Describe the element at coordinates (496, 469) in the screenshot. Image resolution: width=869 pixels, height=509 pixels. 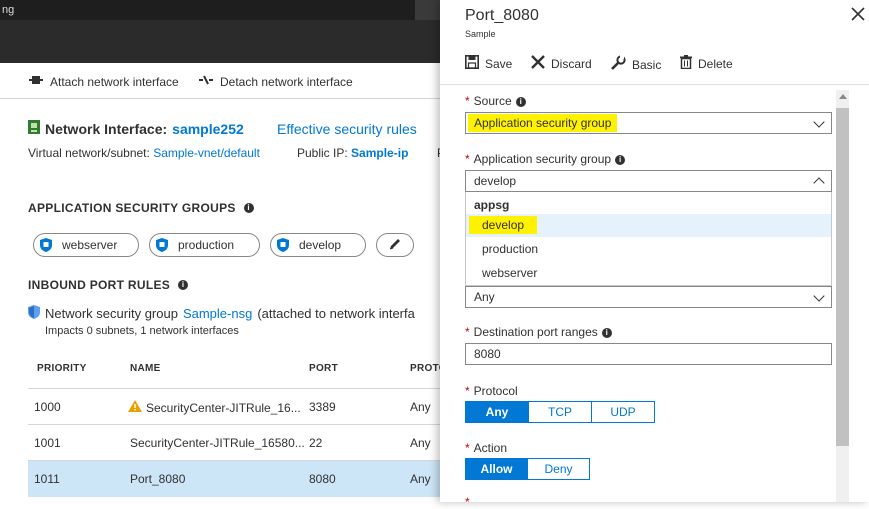
I see `action-allow: Allow` at that location.